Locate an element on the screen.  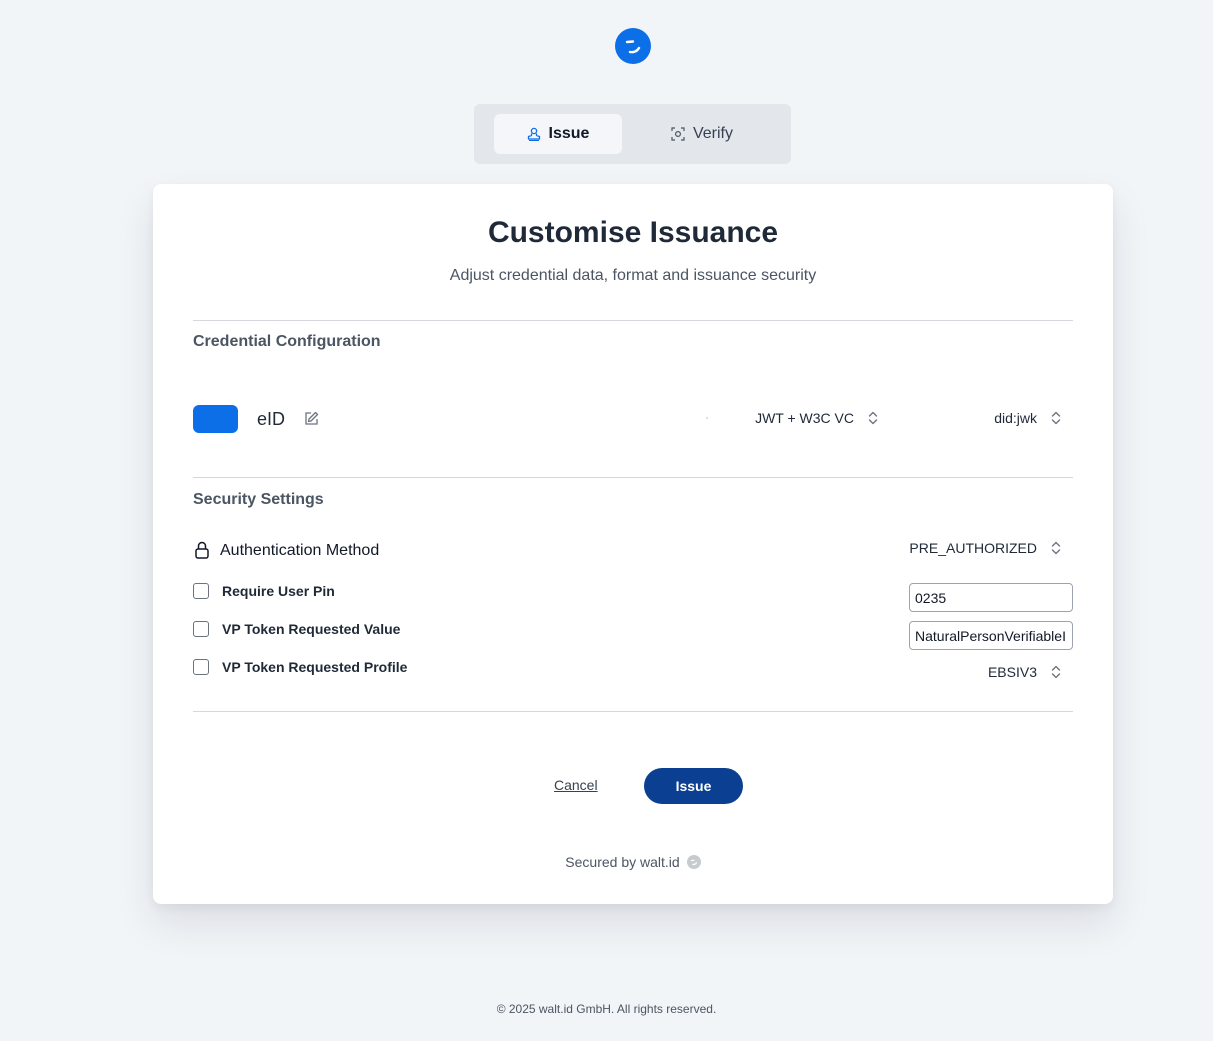
credential-config-heading: Credential Configuration is located at coordinates (287, 341).